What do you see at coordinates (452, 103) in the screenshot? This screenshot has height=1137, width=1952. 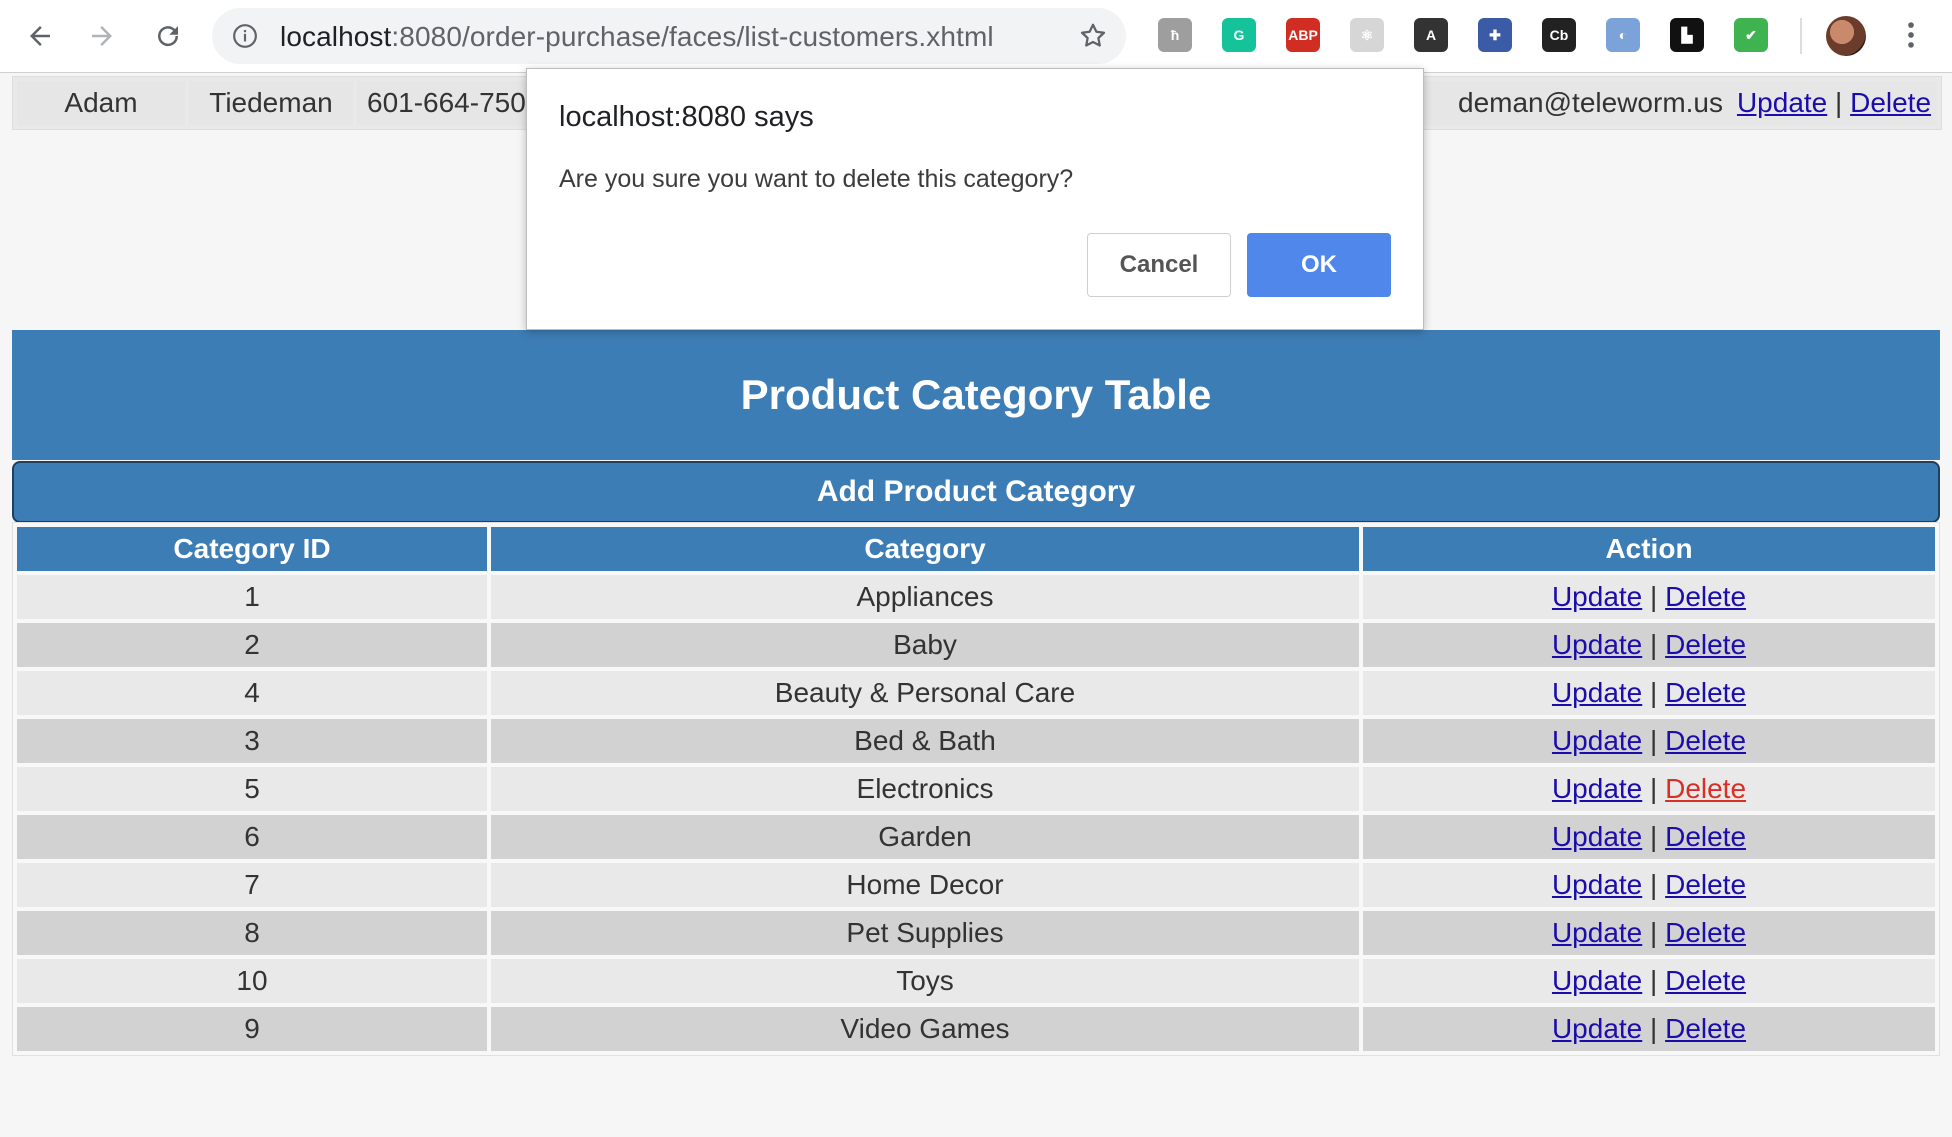 I see `customer-phone: 601-664-750` at bounding box center [452, 103].